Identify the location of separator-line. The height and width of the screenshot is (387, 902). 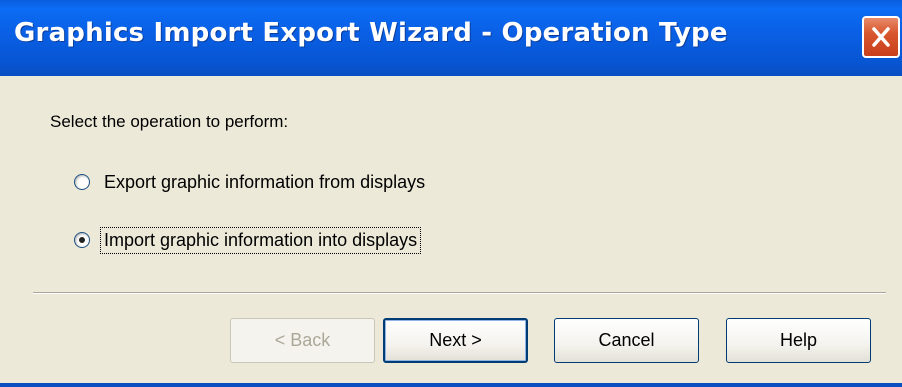
(459, 293).